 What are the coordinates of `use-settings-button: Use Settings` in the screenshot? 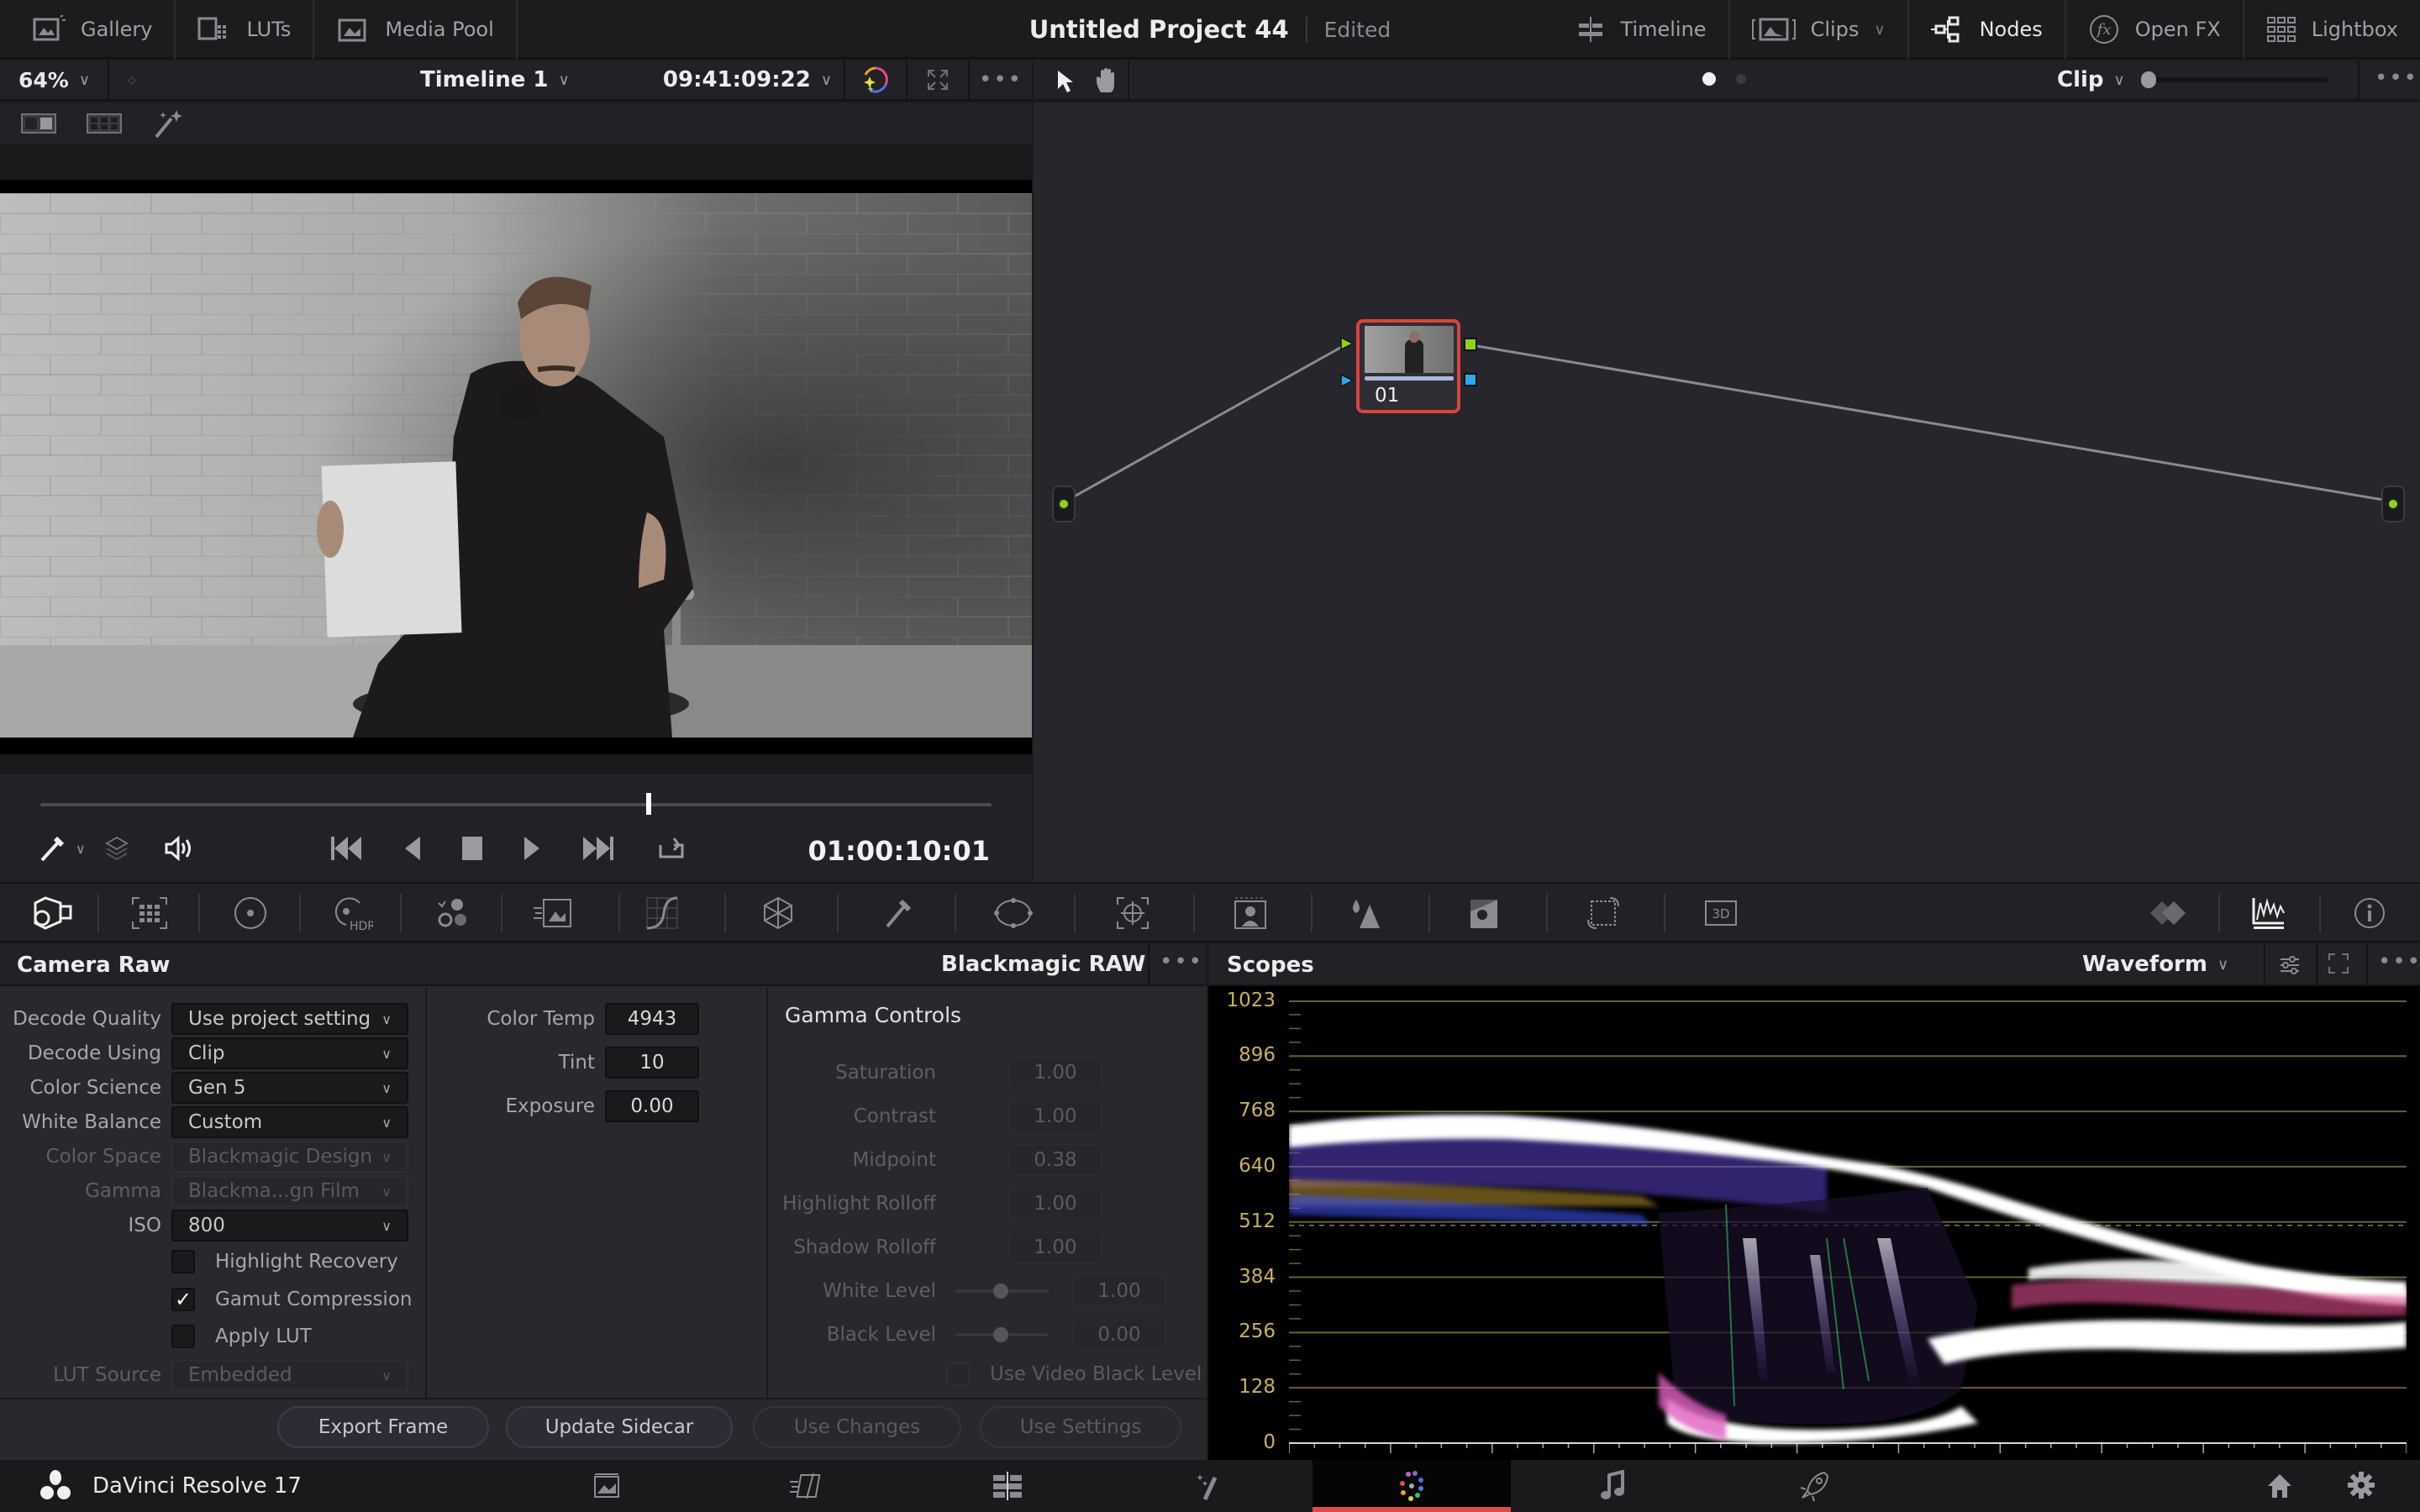 It's located at (1080, 1427).